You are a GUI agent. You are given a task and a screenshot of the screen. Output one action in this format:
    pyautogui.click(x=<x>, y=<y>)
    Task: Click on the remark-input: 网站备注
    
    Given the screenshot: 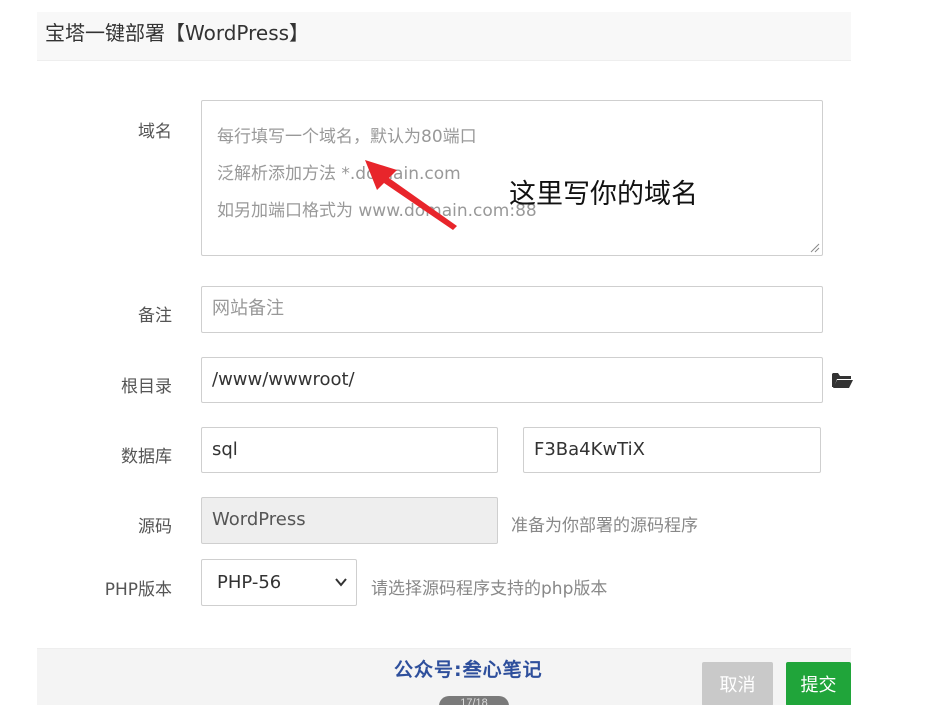 What is the action you would take?
    pyautogui.click(x=512, y=309)
    